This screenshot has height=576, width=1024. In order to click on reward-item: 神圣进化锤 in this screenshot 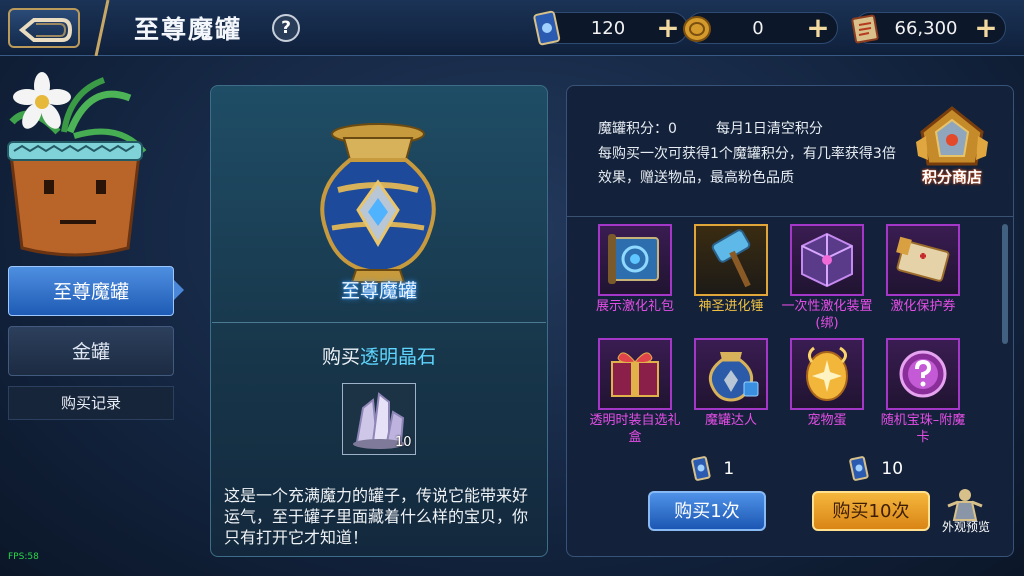, I will do `click(731, 269)`.